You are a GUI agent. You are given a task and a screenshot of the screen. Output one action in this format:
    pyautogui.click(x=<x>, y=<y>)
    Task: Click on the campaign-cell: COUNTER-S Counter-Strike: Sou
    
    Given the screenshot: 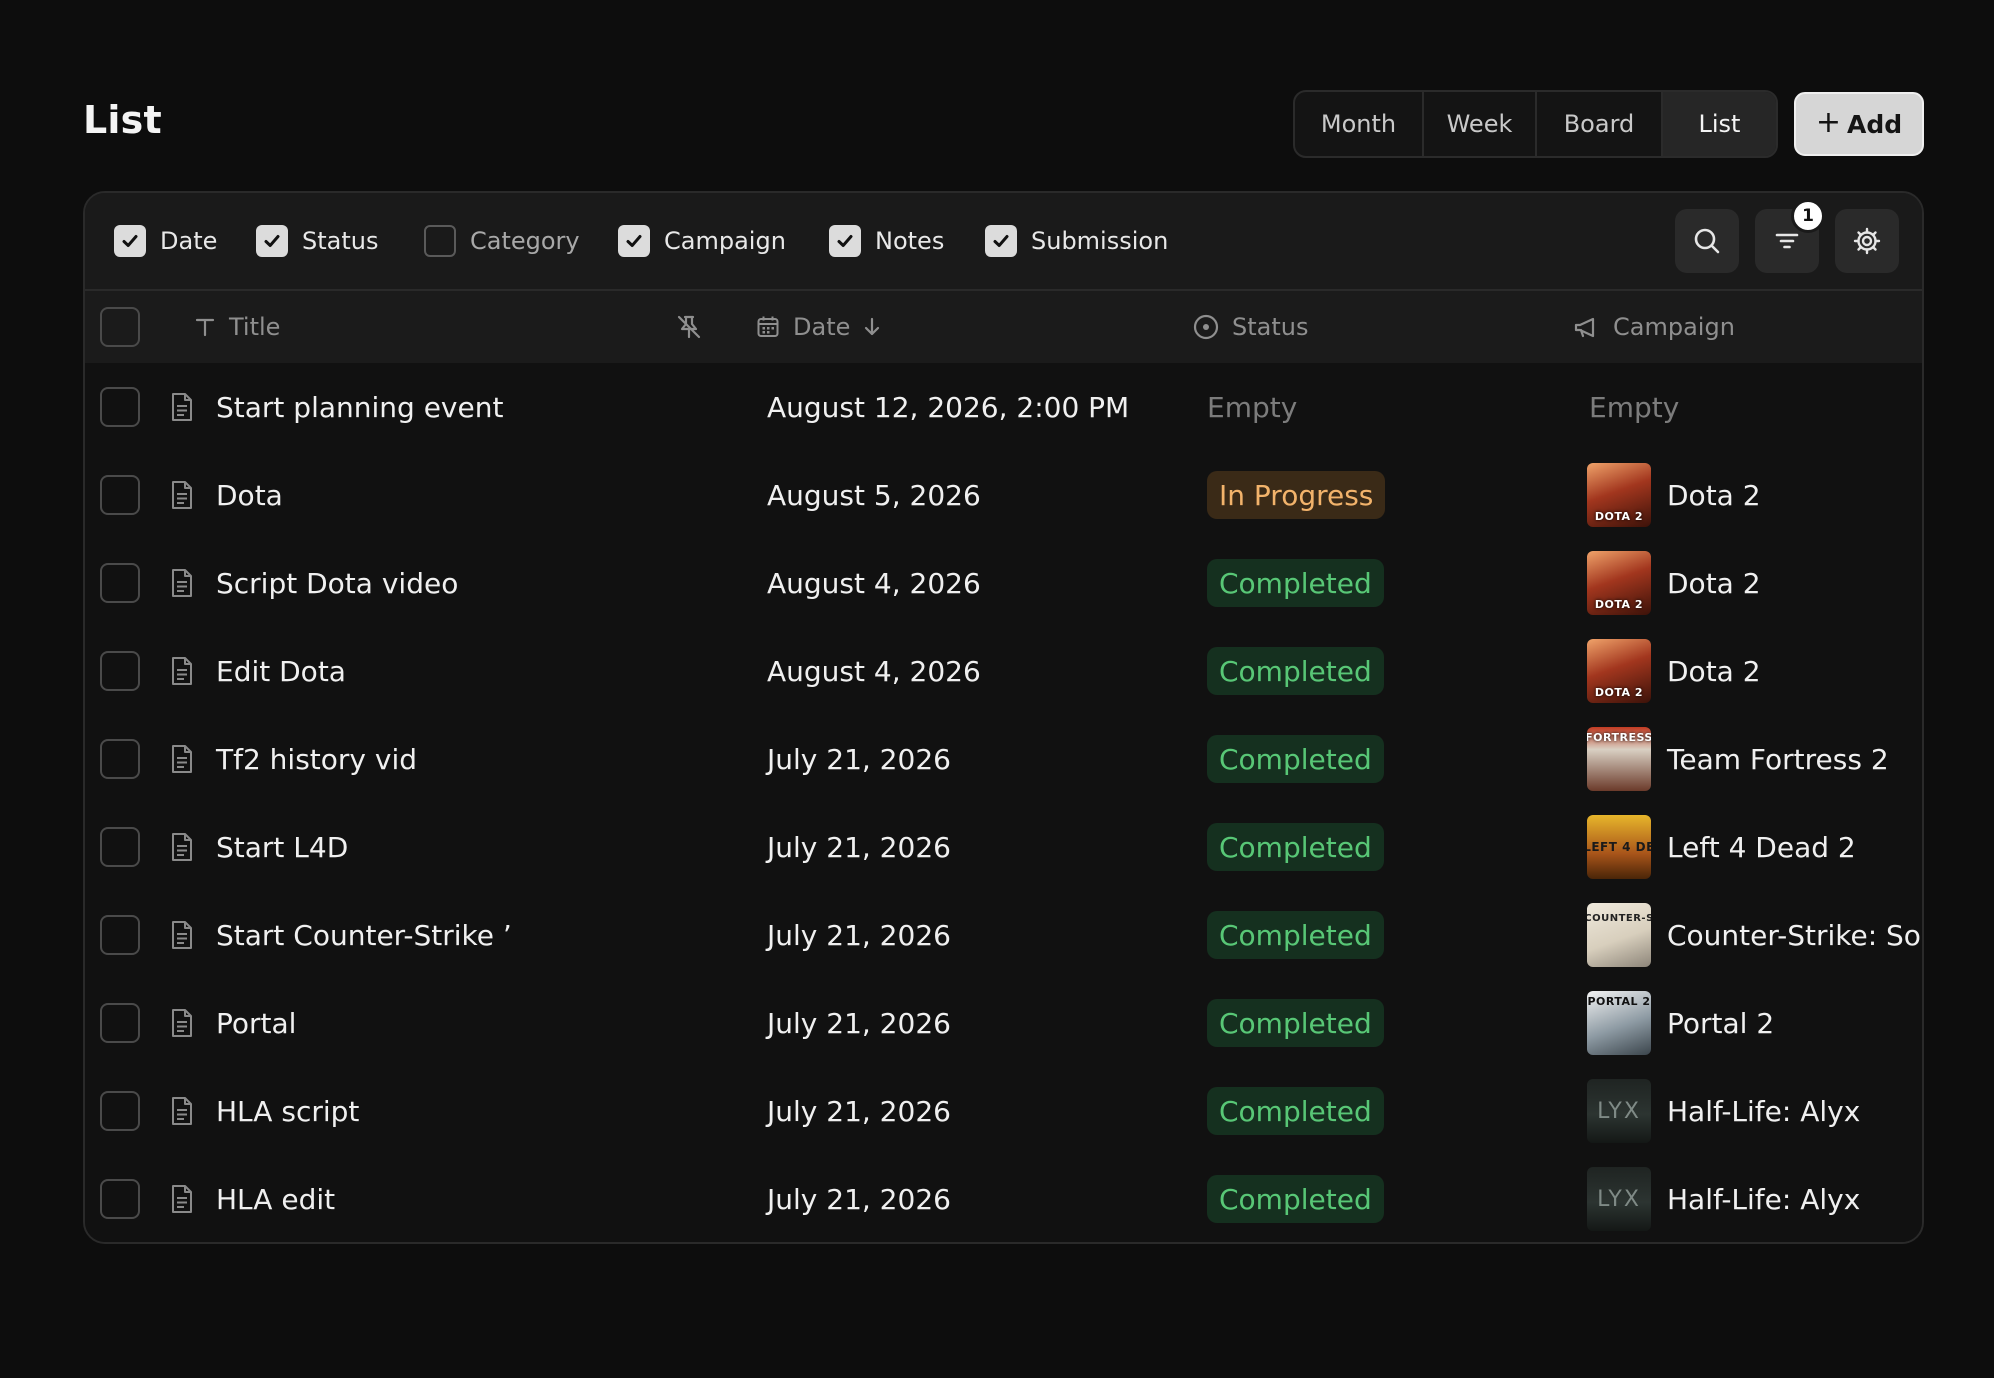 What is the action you would take?
    pyautogui.click(x=1754, y=935)
    